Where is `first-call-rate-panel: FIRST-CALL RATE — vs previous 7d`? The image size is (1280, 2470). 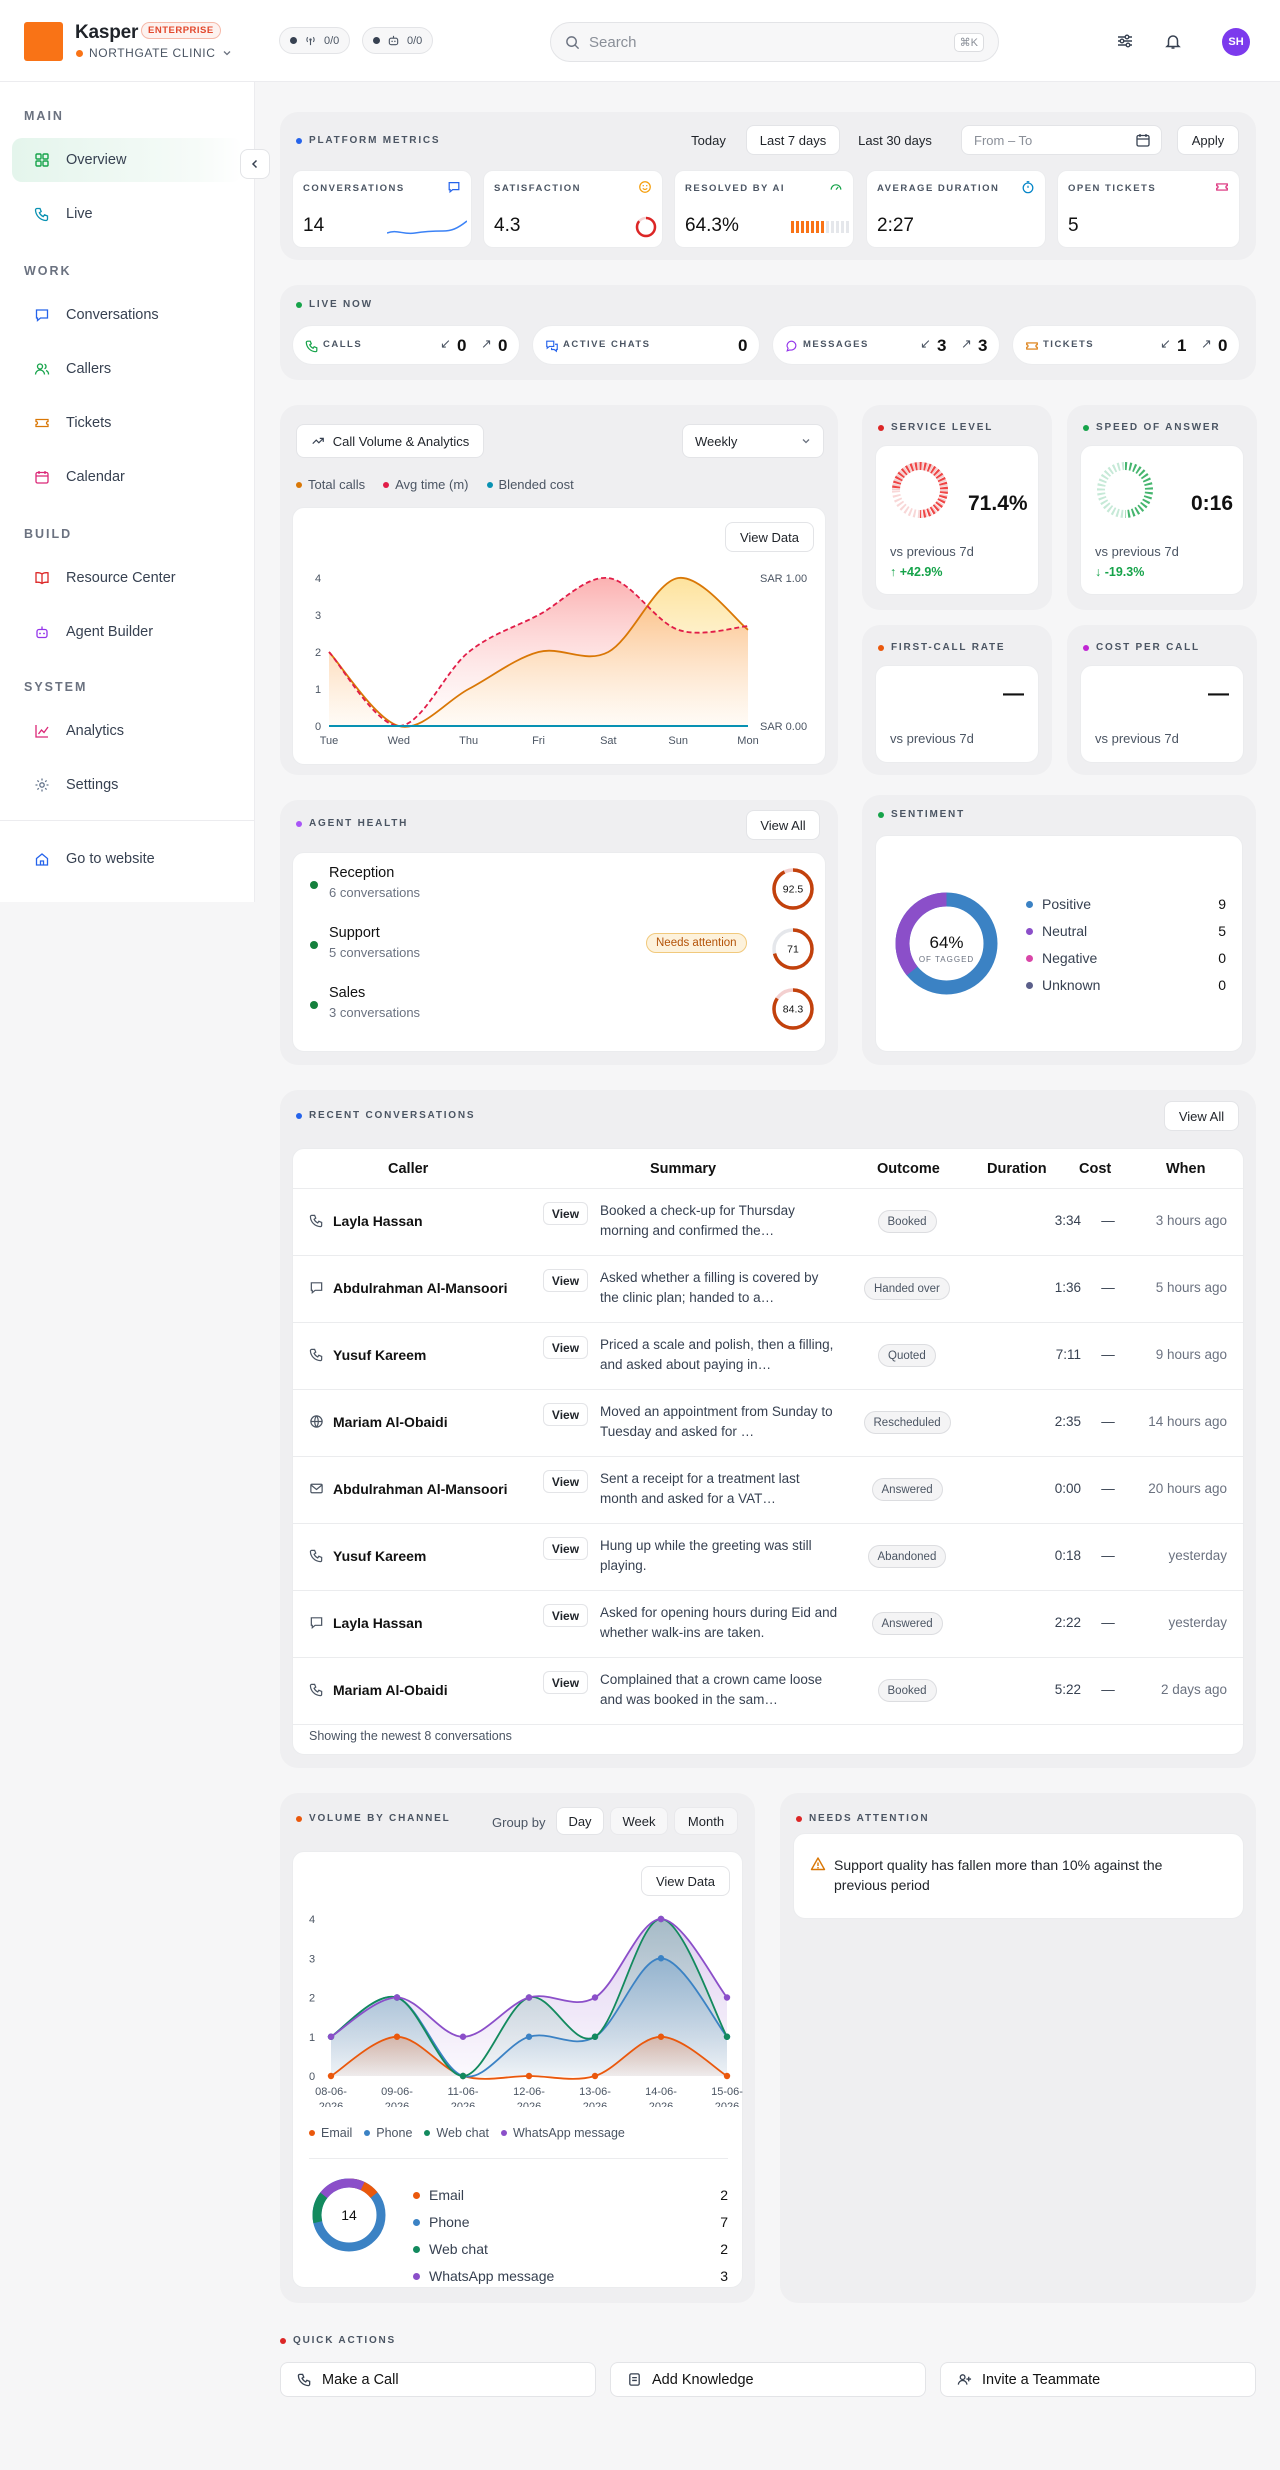 first-call-rate-panel: FIRST-CALL RATE — vs previous 7d is located at coordinates (957, 700).